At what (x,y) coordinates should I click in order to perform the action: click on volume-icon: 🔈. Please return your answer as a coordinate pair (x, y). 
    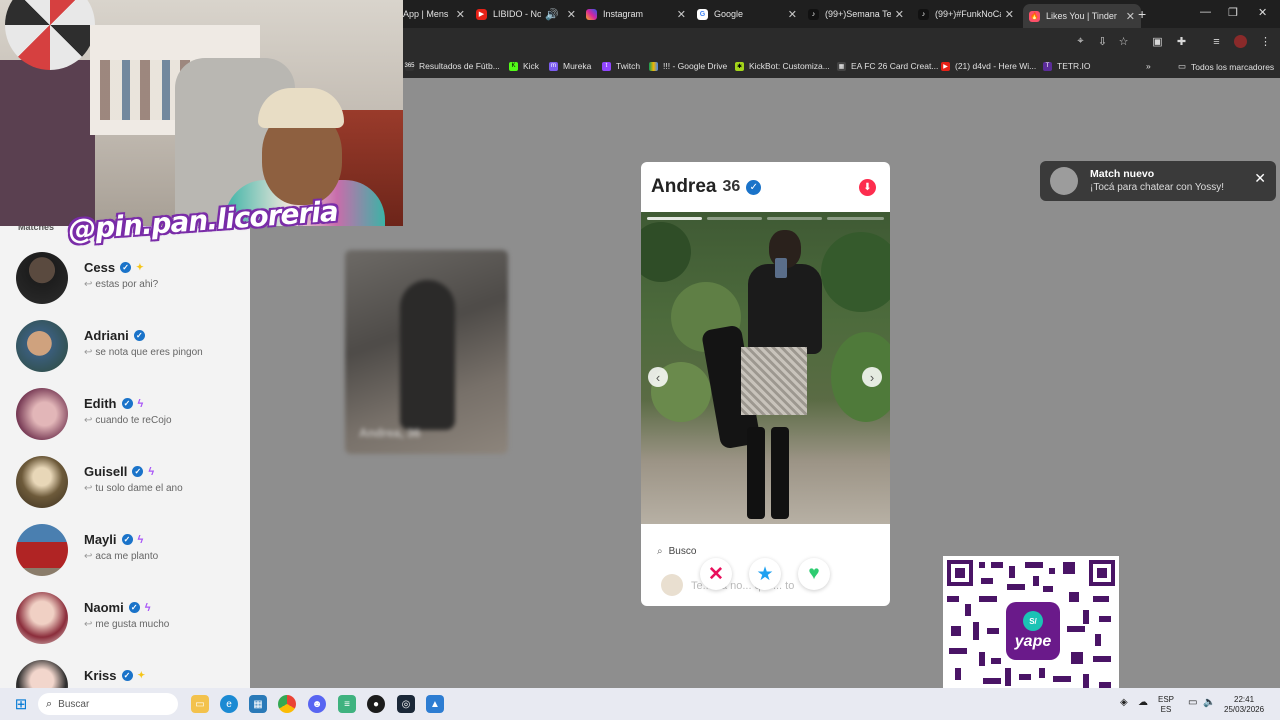
    Looking at the image, I should click on (1209, 703).